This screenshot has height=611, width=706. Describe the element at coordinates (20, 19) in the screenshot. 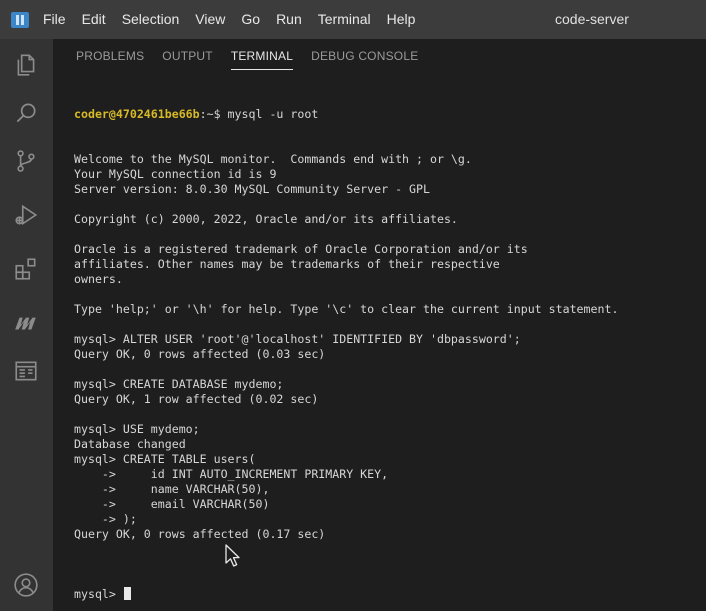

I see `vscode-logo-icon` at that location.